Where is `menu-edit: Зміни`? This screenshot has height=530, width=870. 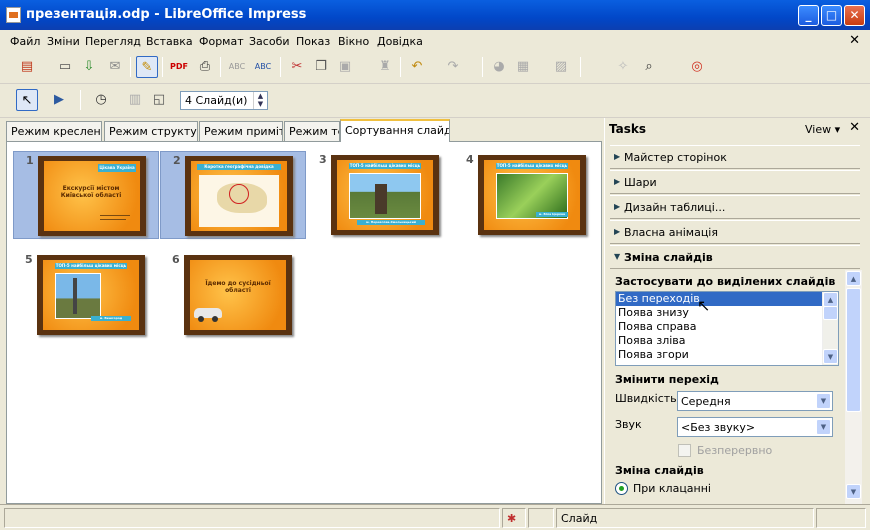
menu-edit: Зміни is located at coordinates (63, 41).